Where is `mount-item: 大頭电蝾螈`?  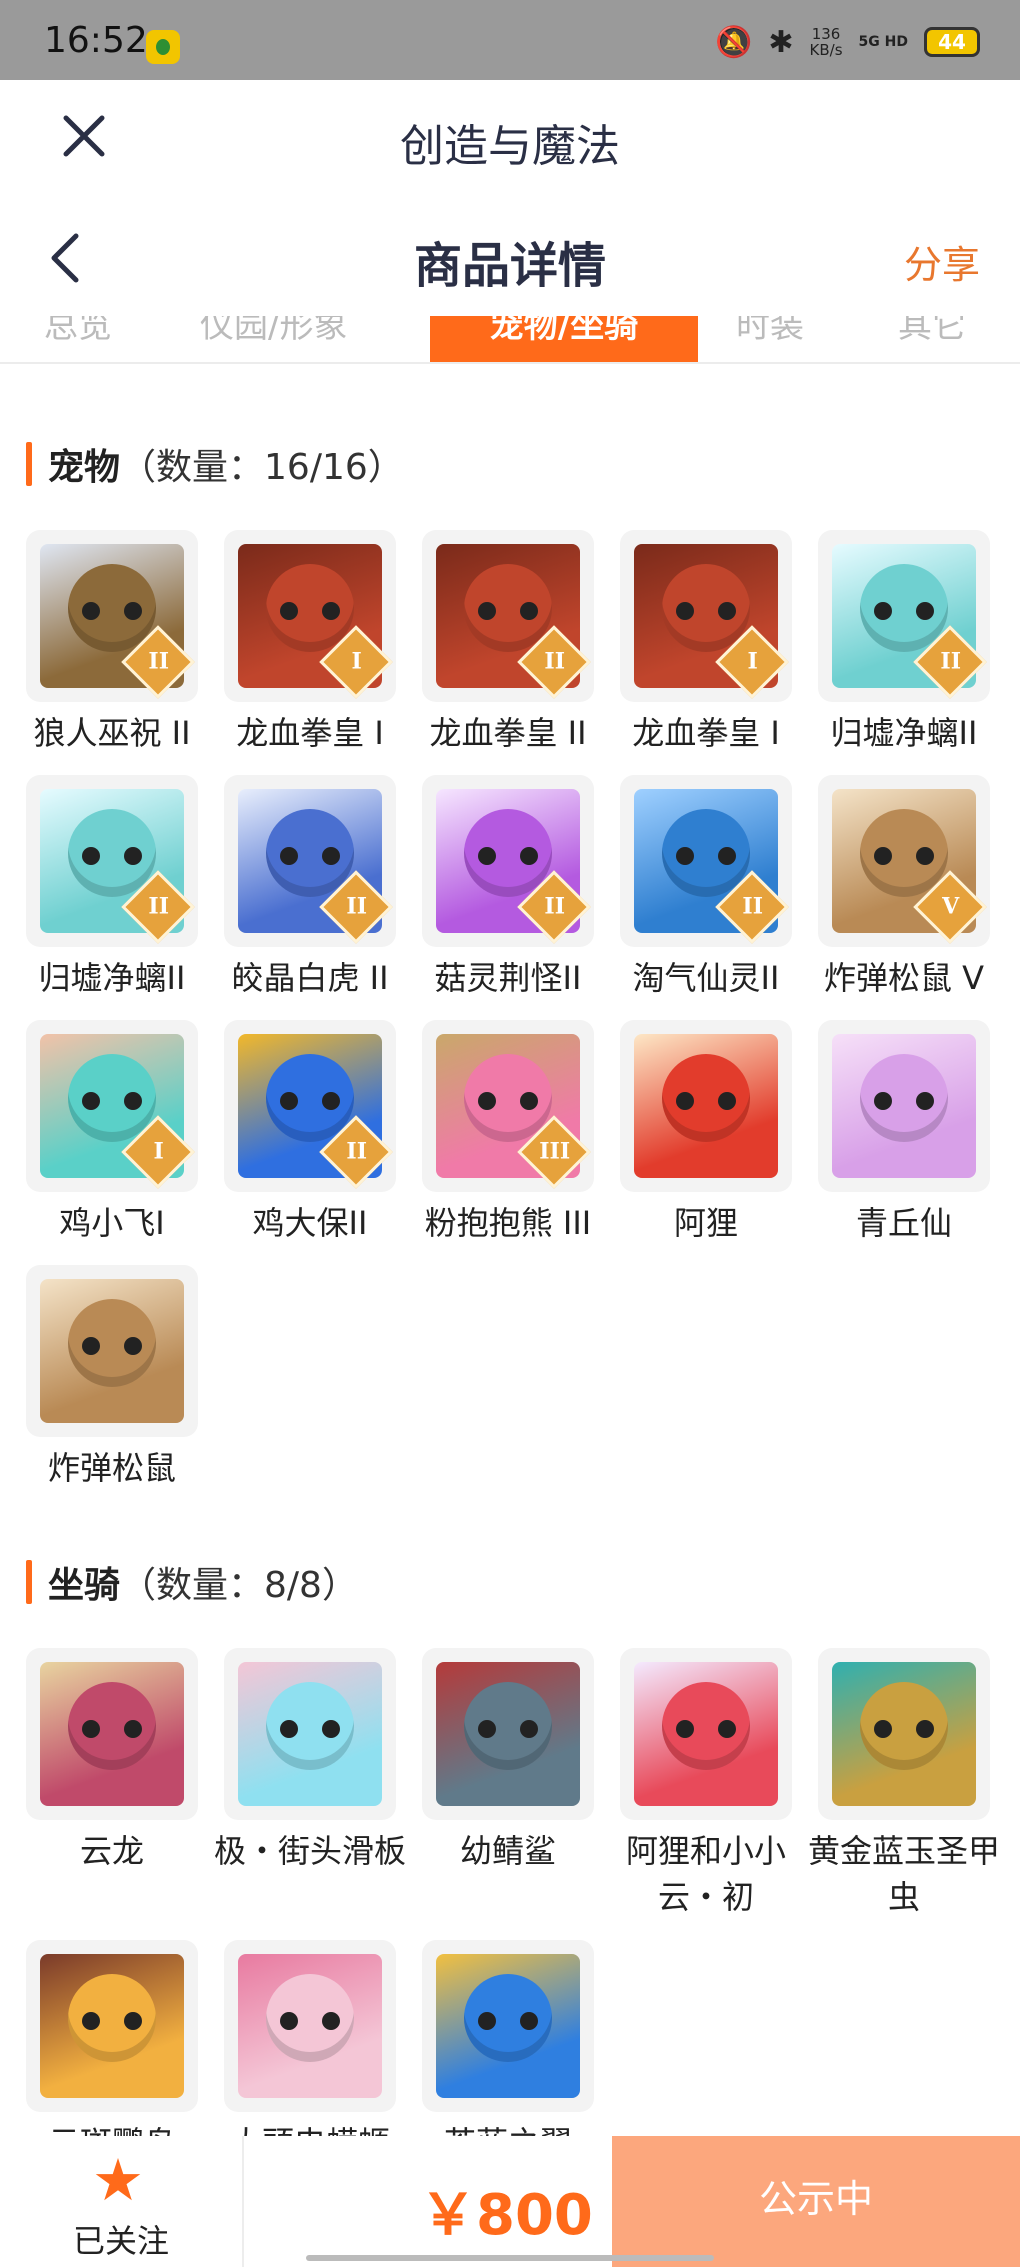
mount-item: 大頭电蝾螈 is located at coordinates (310, 2038).